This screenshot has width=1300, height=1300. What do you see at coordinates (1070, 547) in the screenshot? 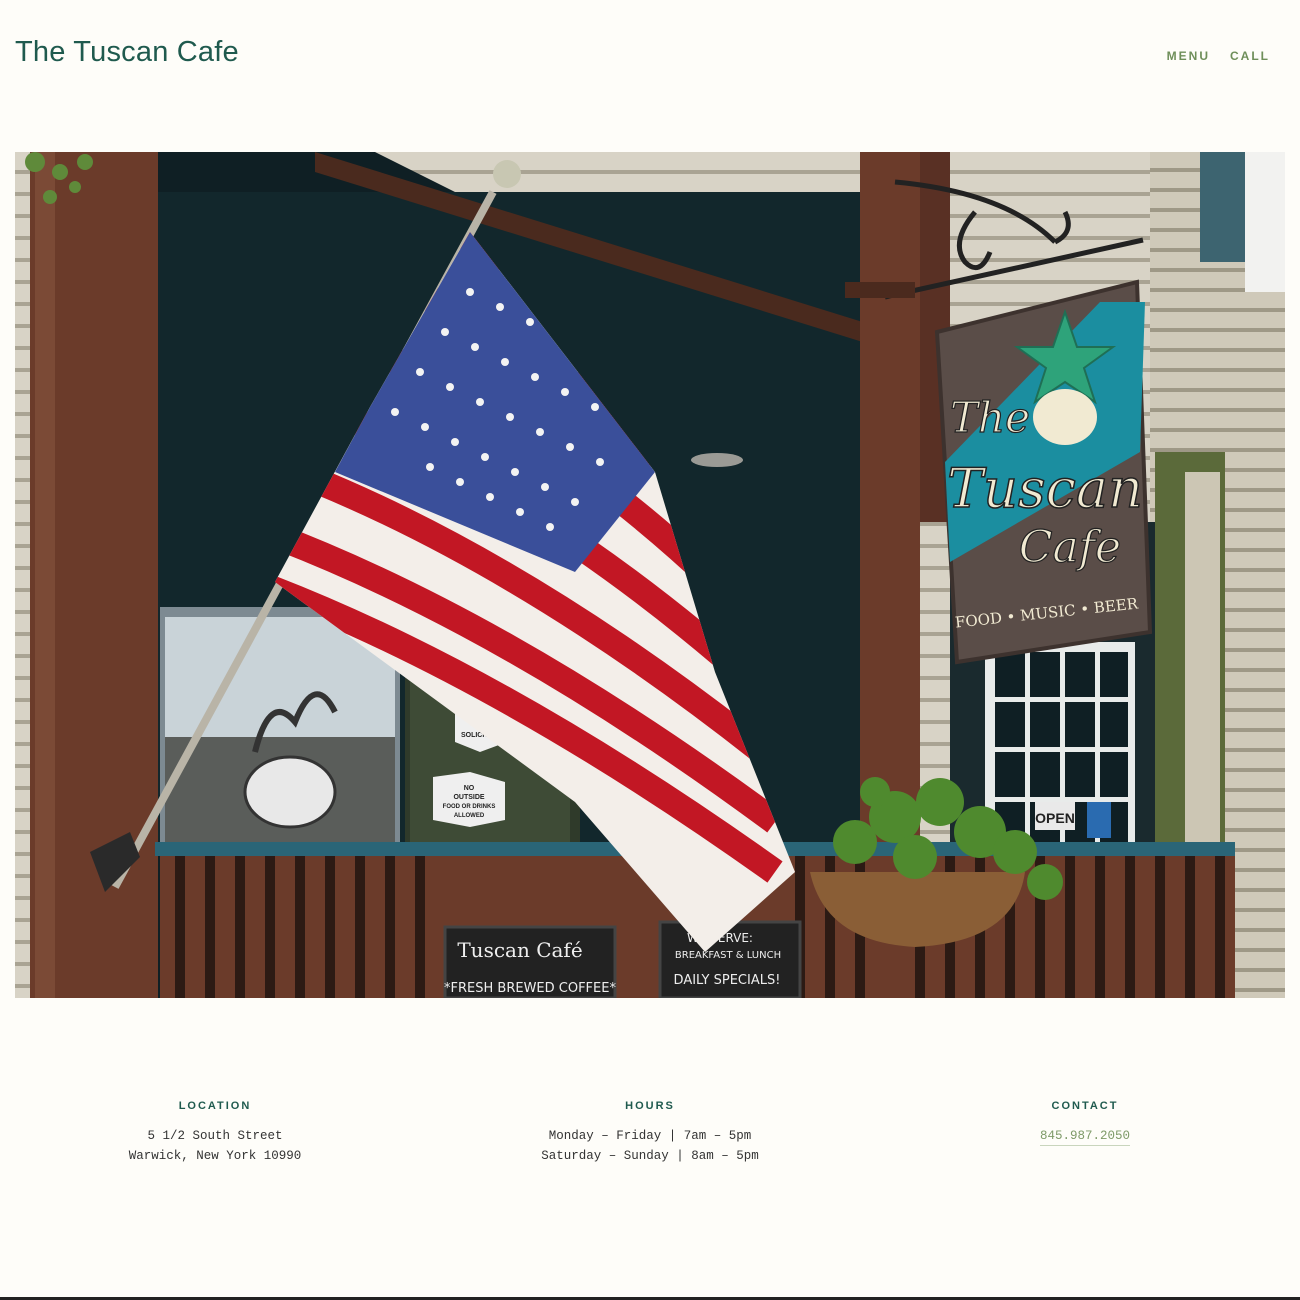
I see `svg-text: Cafe` at bounding box center [1070, 547].